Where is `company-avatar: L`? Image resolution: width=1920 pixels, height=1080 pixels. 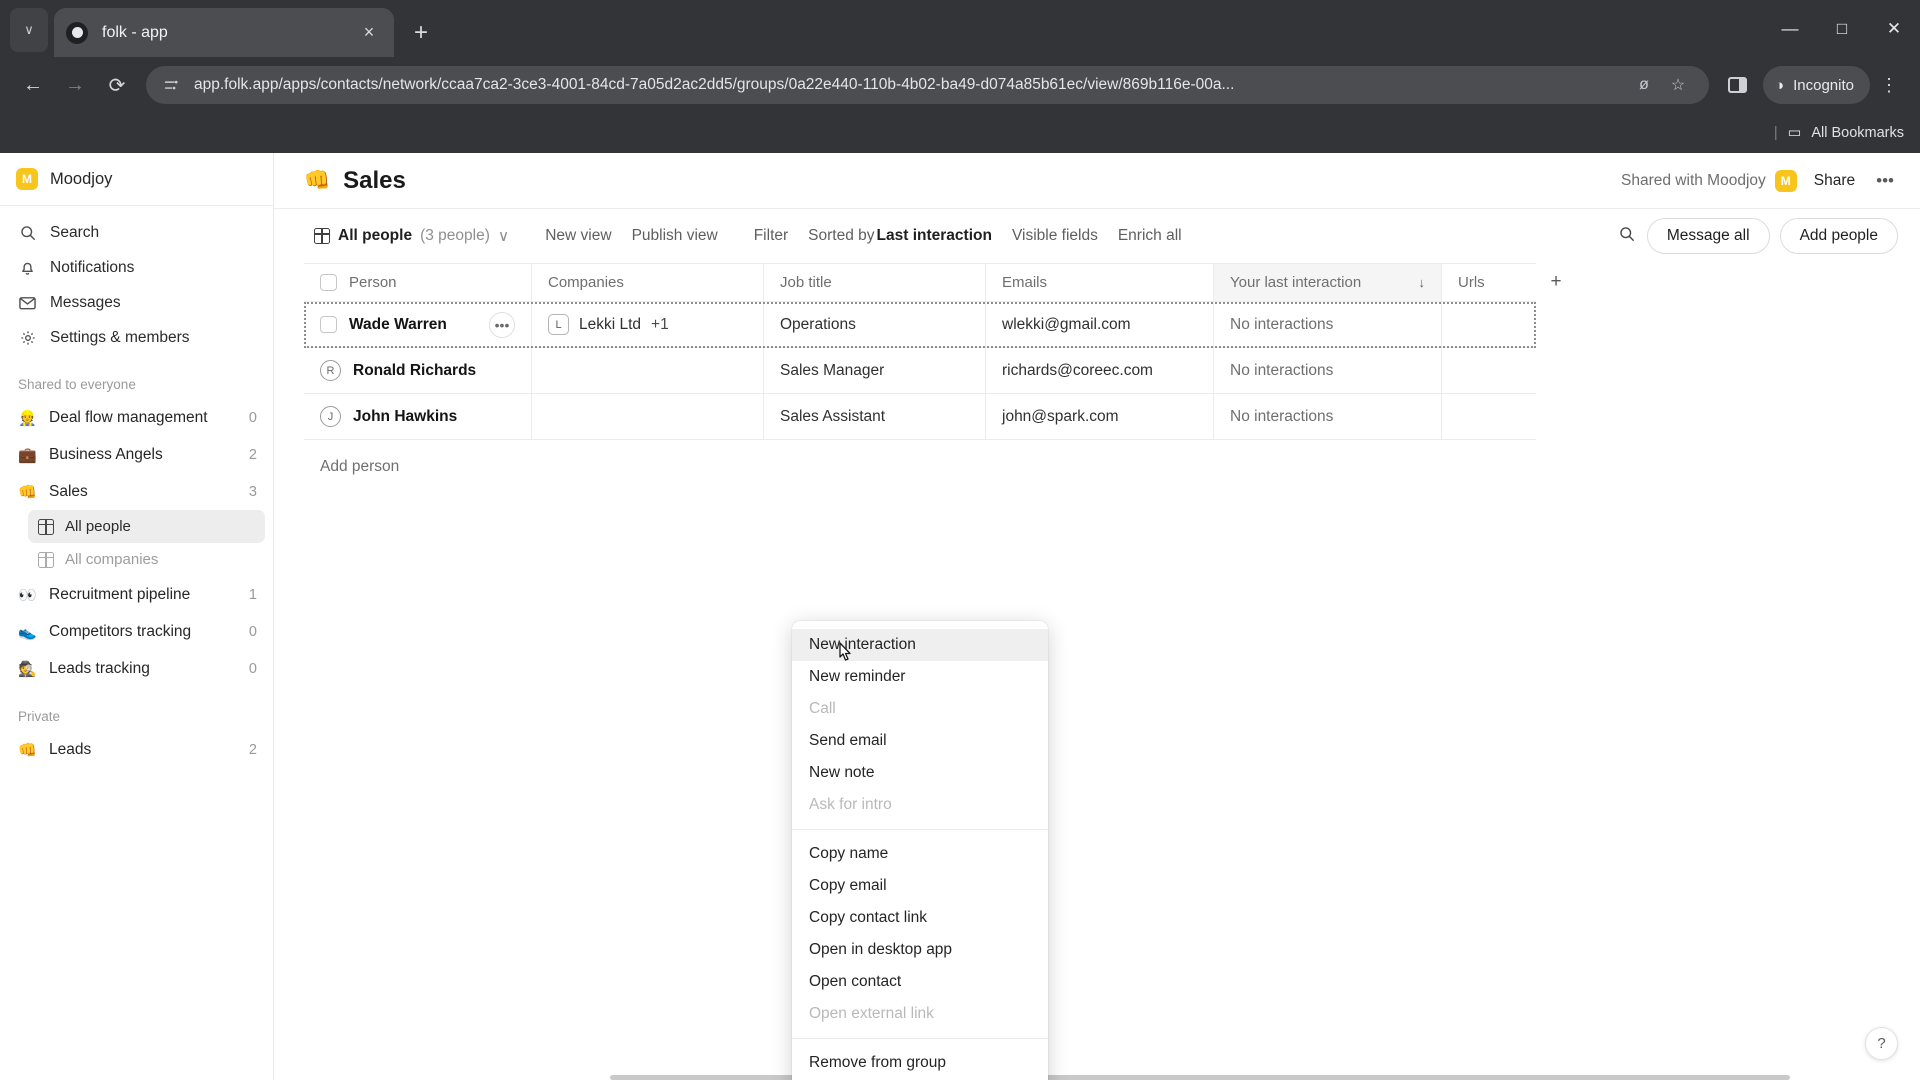 company-avatar: L is located at coordinates (558, 324).